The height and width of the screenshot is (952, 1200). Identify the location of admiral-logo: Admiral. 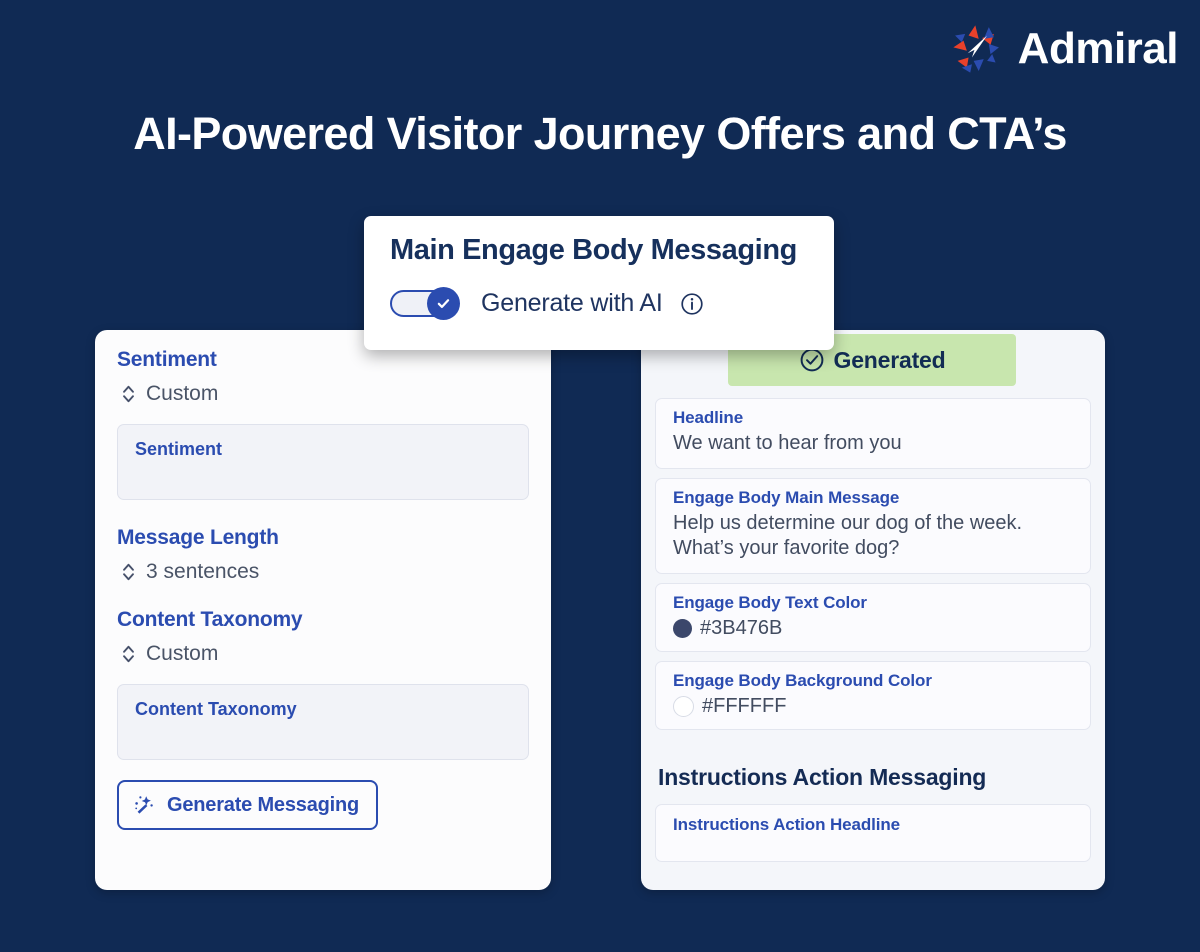
(1064, 49).